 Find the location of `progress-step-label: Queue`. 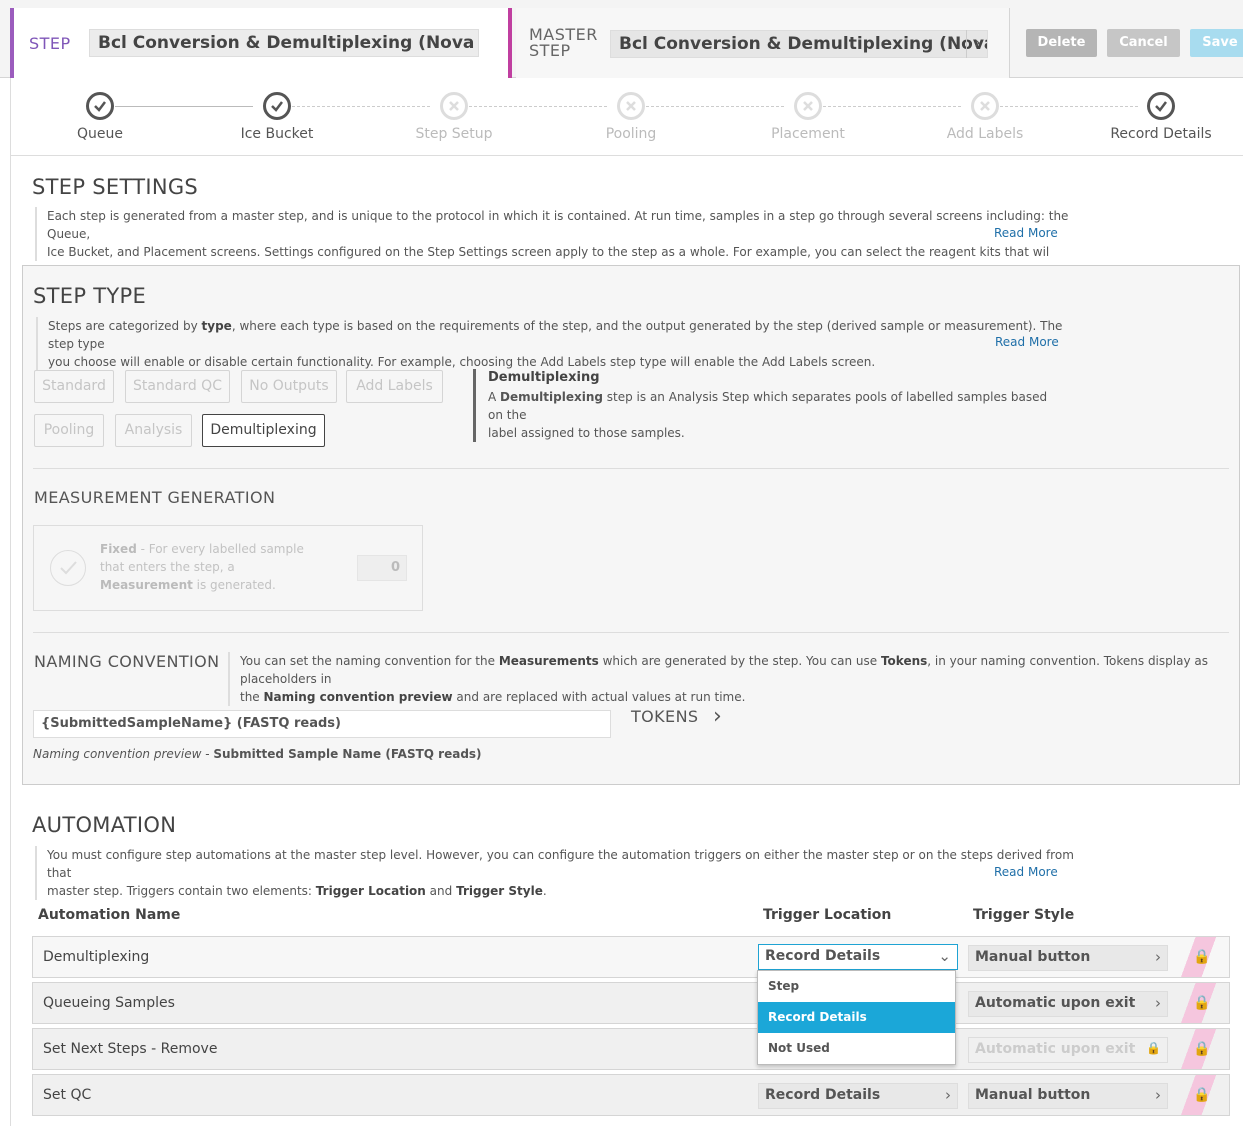

progress-step-label: Queue is located at coordinates (100, 134).